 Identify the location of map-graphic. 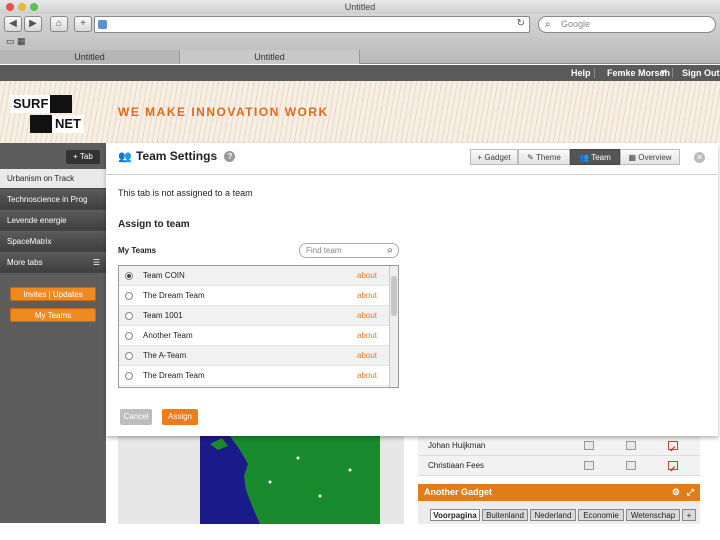
(290, 480).